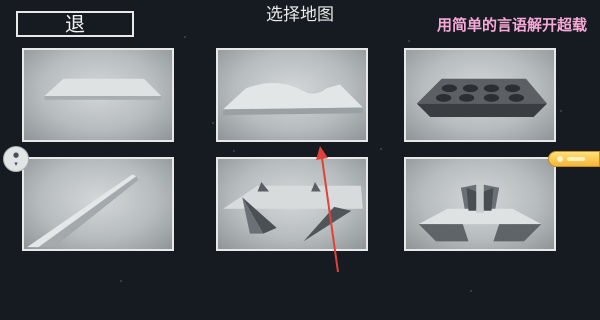  What do you see at coordinates (293, 99) in the screenshot?
I see `map-2-preview` at bounding box center [293, 99].